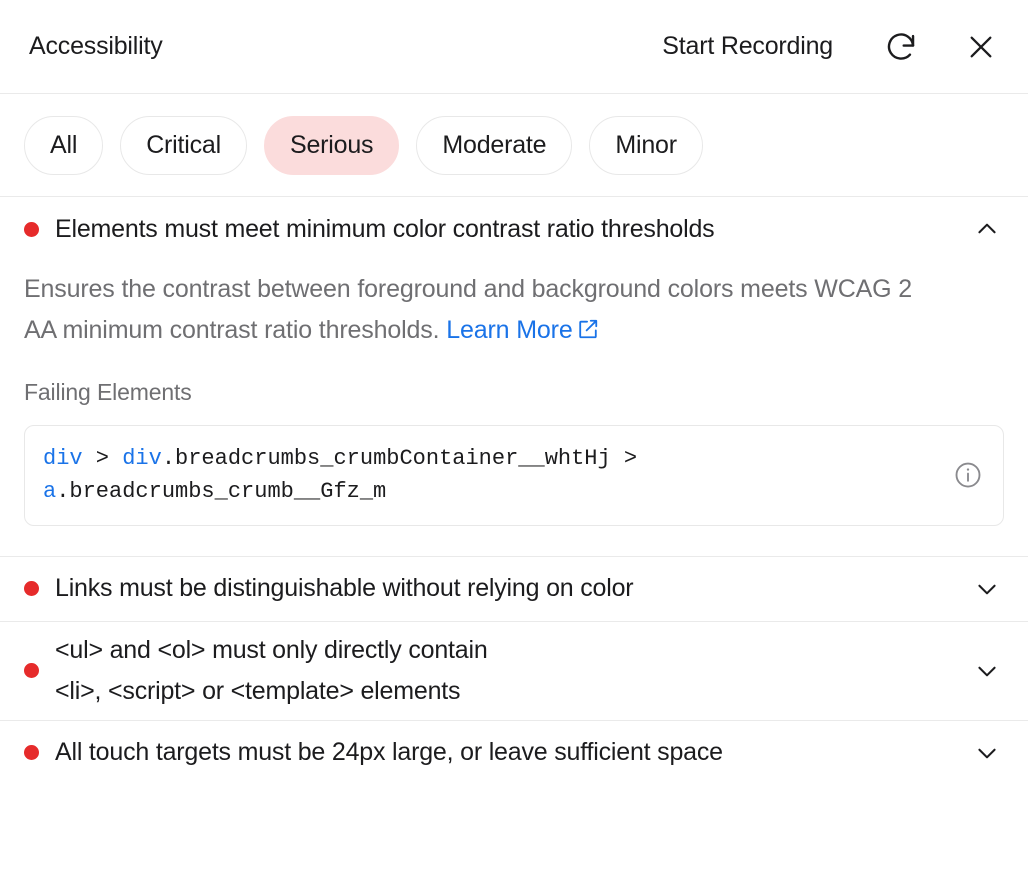  What do you see at coordinates (221, 492) in the screenshot?
I see `selector-class-2: .breadcrumbs_crumb__Gfz_m` at bounding box center [221, 492].